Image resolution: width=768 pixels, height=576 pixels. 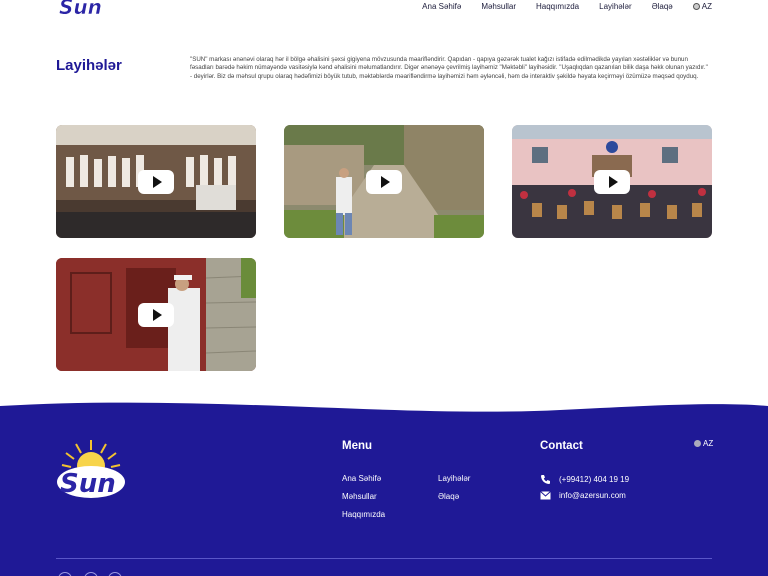 I want to click on phone-number: (+99412) 404 19 19, so click(x=594, y=479).